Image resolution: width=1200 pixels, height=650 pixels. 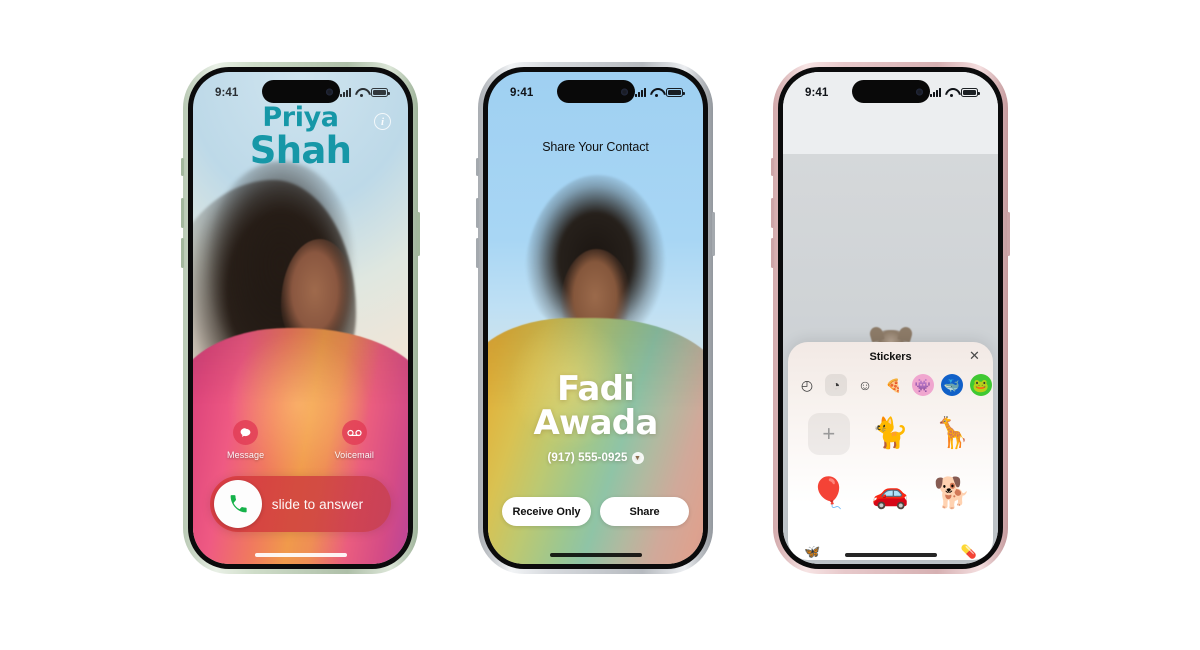 I want to click on live-stickers-category: ◔, so click(x=836, y=385).